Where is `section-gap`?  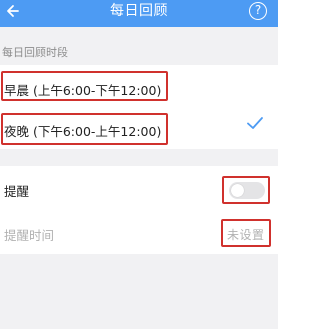
section-gap is located at coordinates (139, 157).